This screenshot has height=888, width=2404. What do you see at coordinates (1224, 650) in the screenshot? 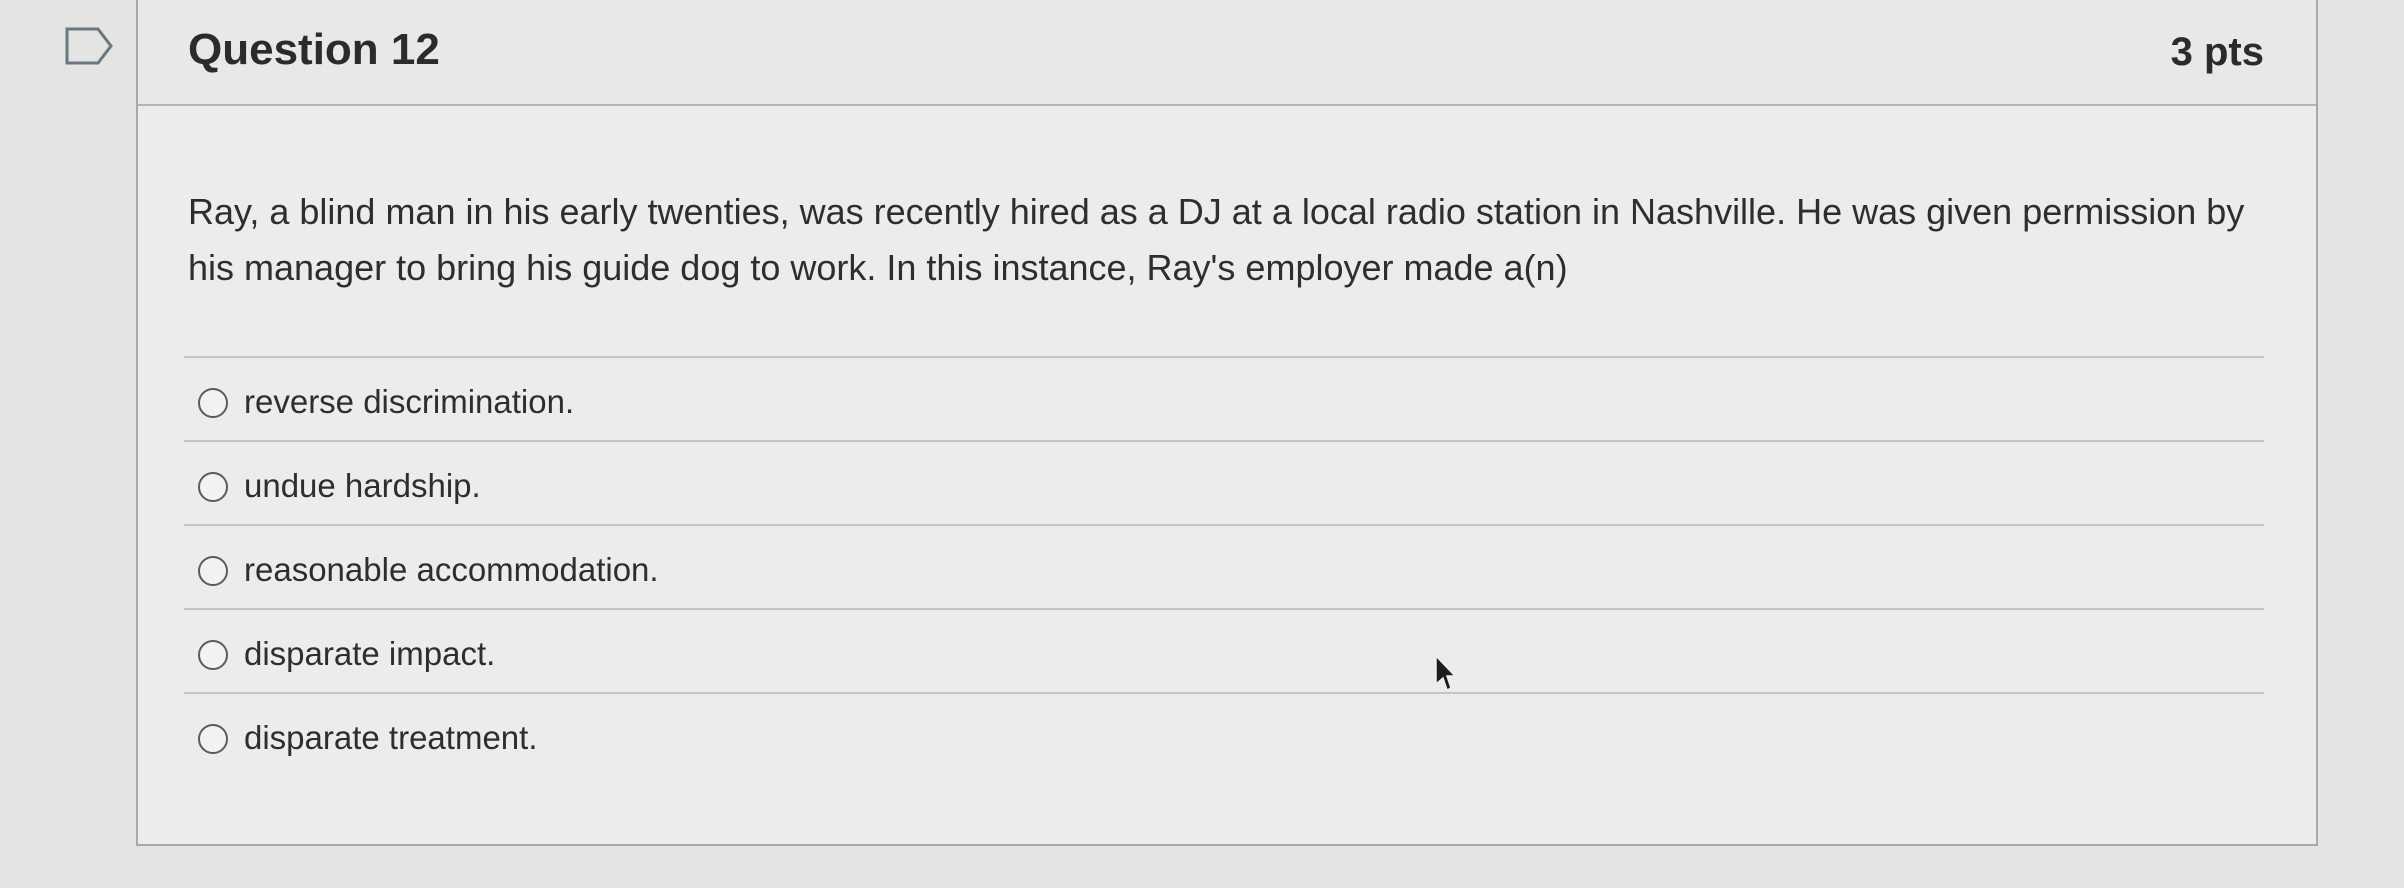
I see `answer-option: disparate impact.` at bounding box center [1224, 650].